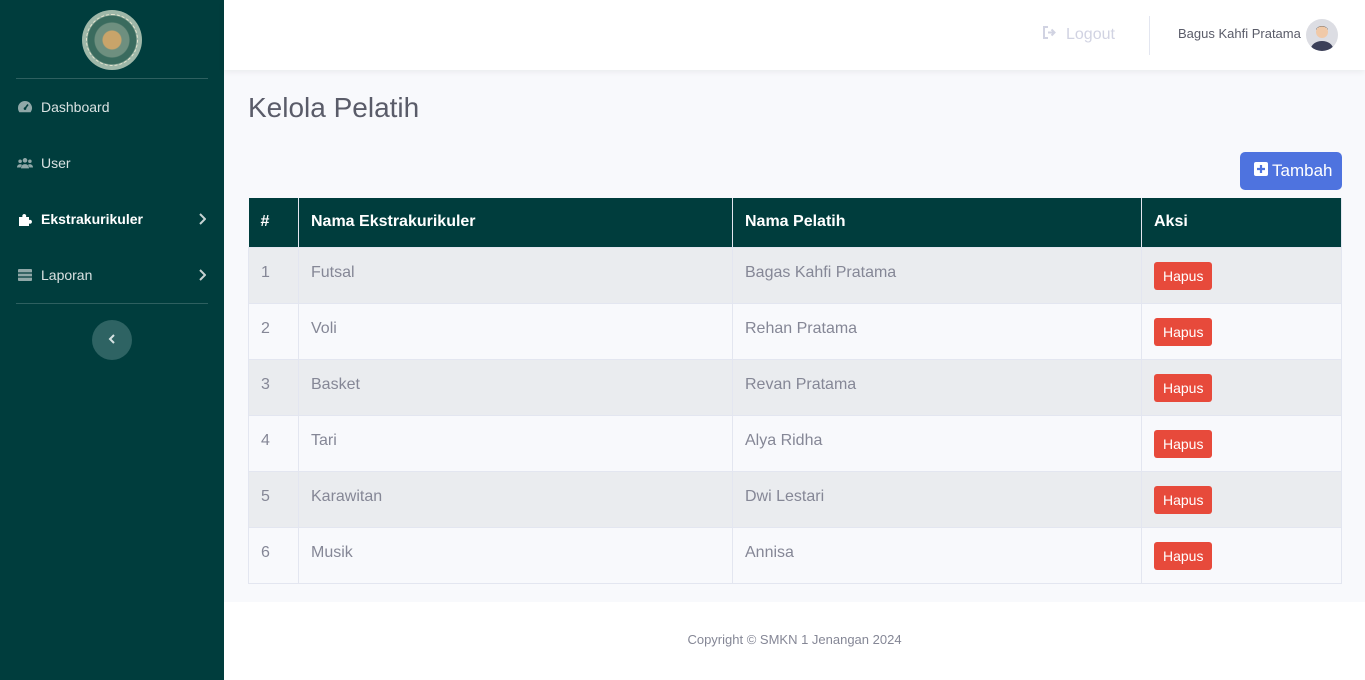  I want to click on coach-name: Revan Pratama, so click(937, 387).